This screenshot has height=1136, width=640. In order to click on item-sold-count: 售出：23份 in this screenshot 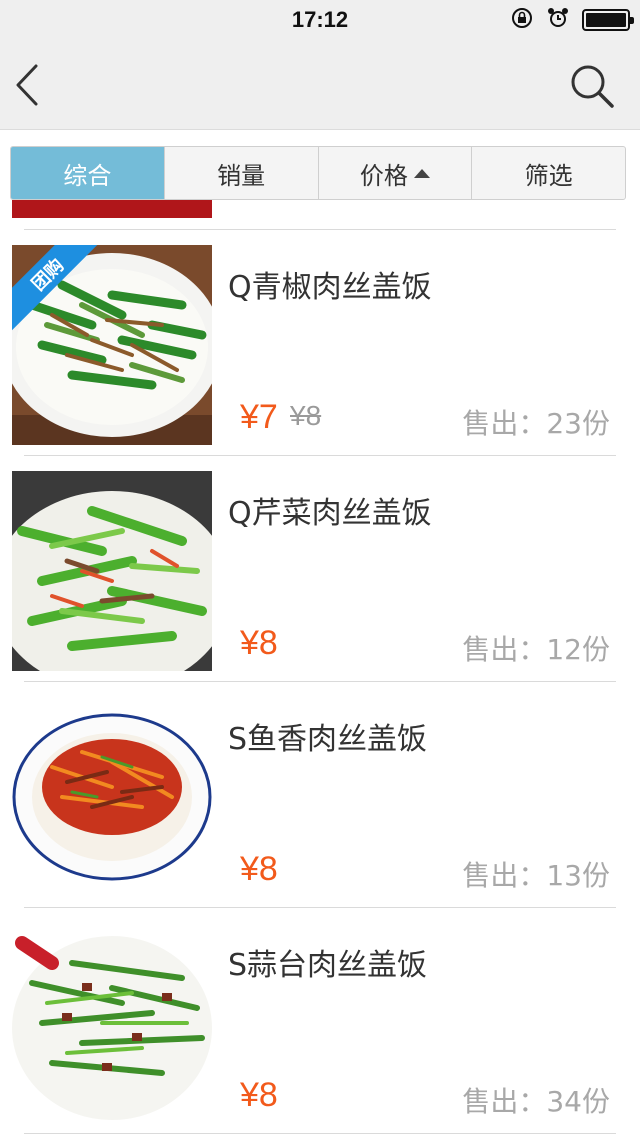, I will do `click(536, 423)`.